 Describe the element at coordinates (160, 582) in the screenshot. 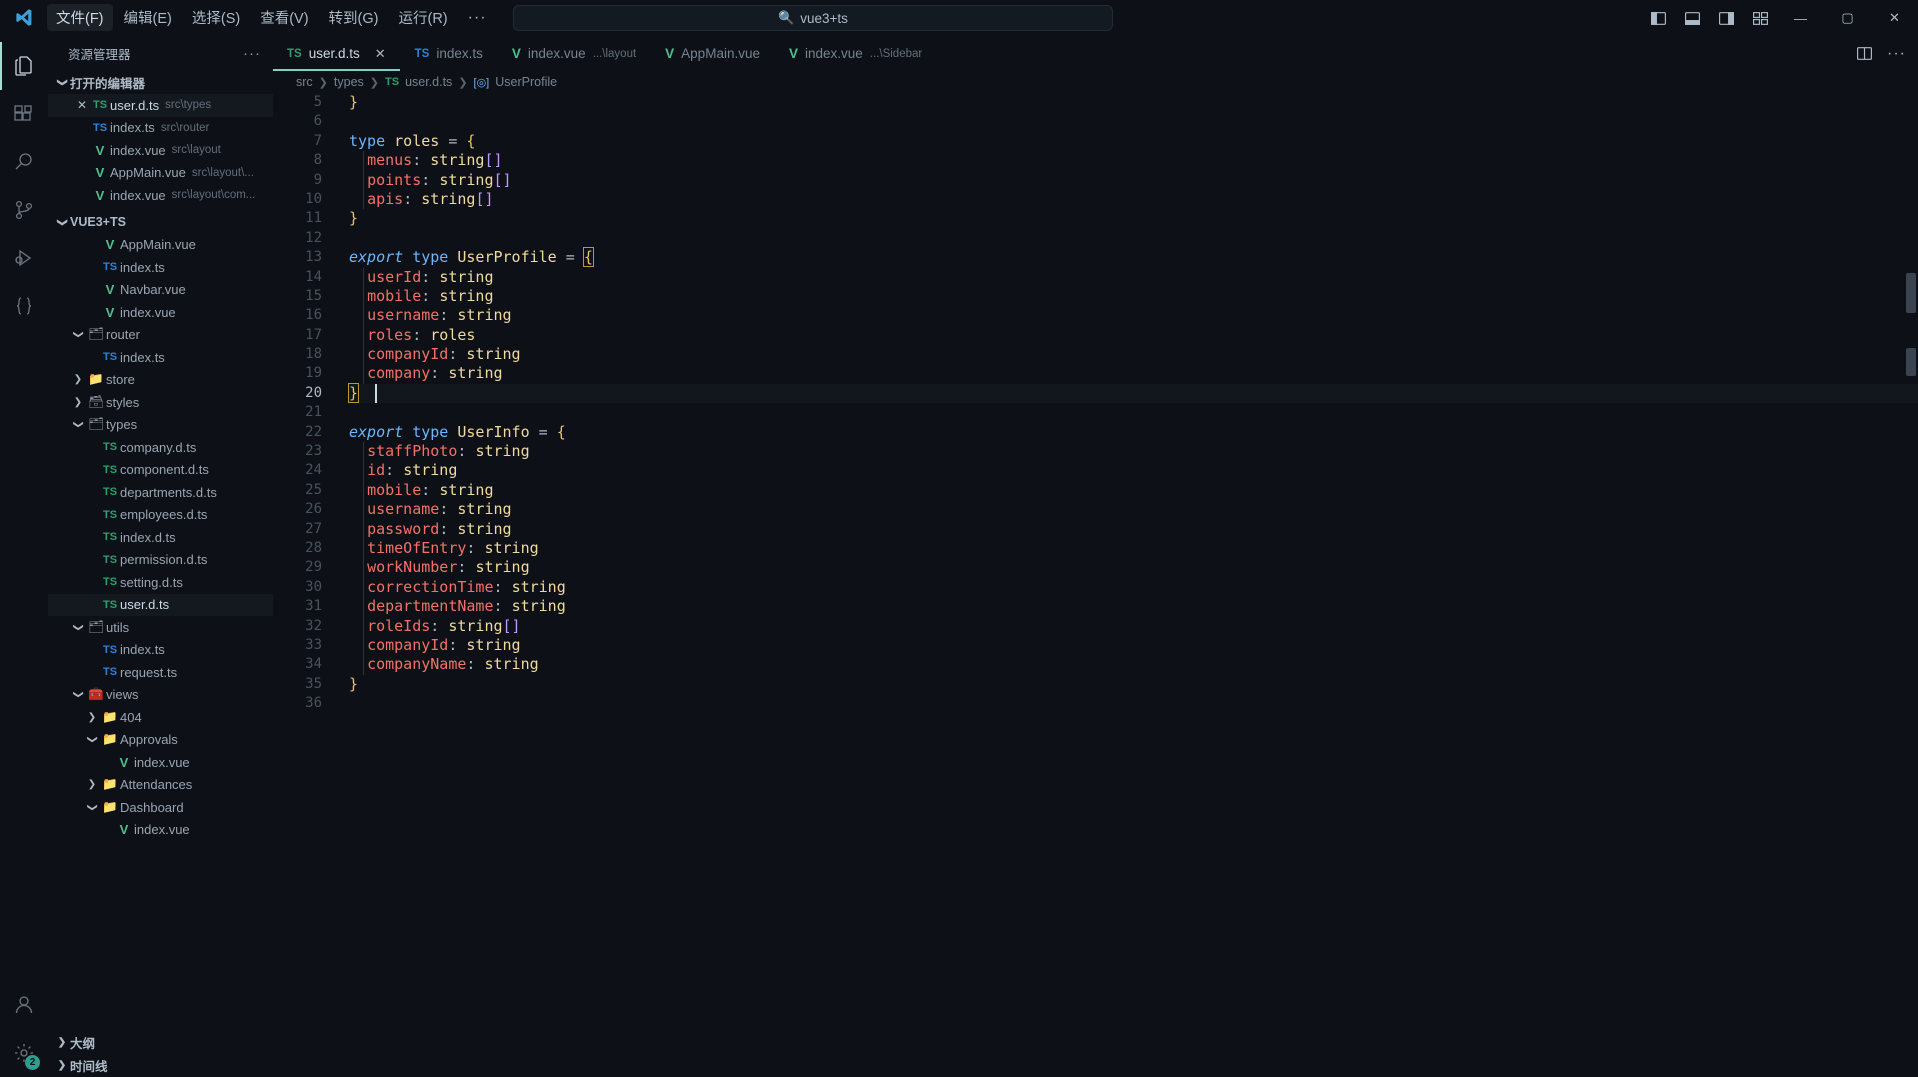

I see `tree-file: TS setting.d.ts` at that location.